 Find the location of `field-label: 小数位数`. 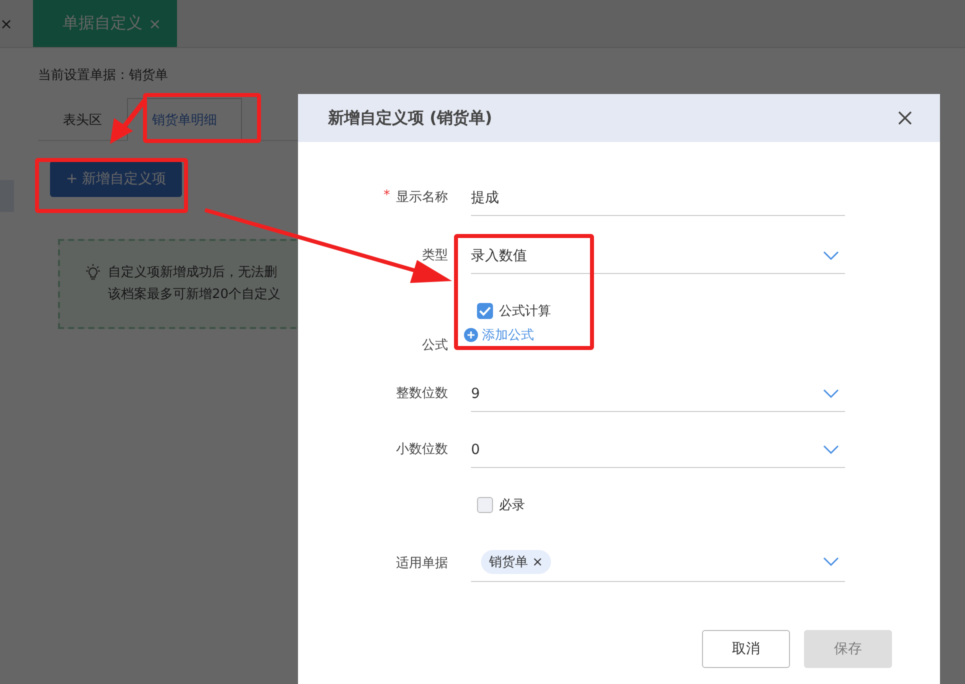

field-label: 小数位数 is located at coordinates (422, 449).